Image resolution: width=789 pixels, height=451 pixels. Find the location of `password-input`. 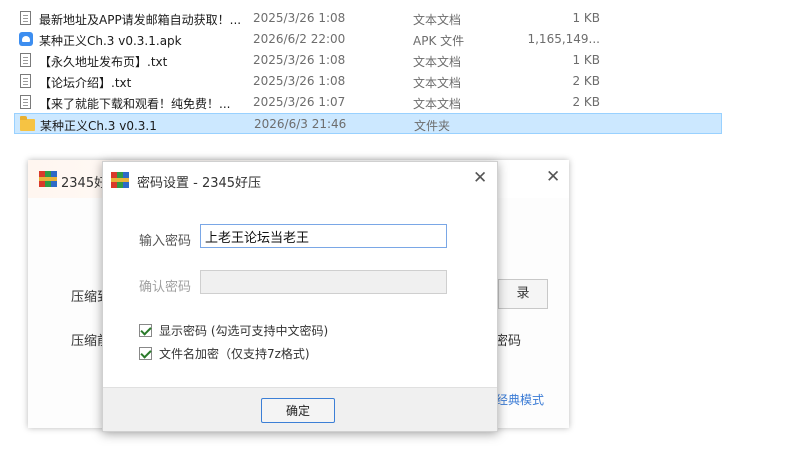

password-input is located at coordinates (323, 236).